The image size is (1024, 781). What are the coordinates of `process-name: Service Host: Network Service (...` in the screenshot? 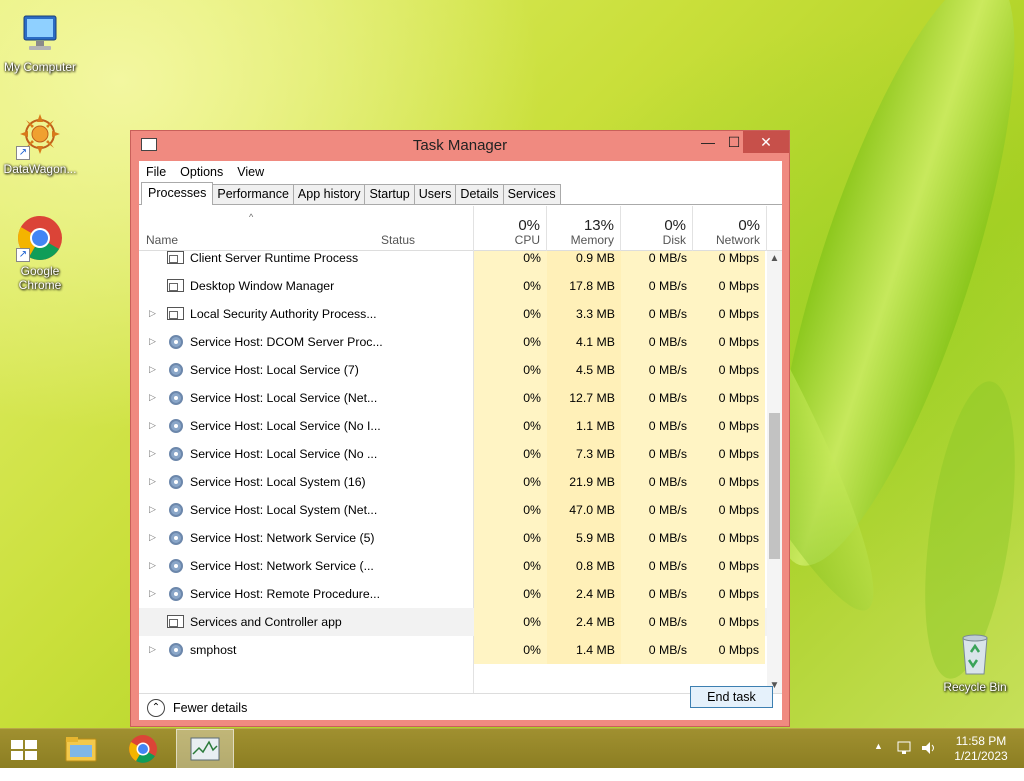 It's located at (282, 566).